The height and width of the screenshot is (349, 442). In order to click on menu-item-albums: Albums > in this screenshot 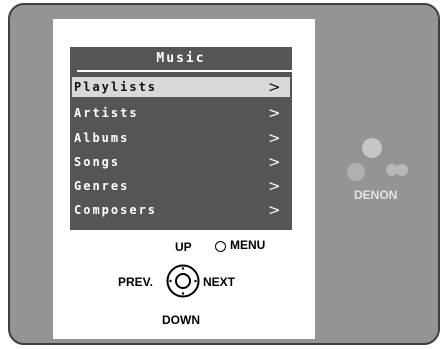, I will do `click(181, 138)`.